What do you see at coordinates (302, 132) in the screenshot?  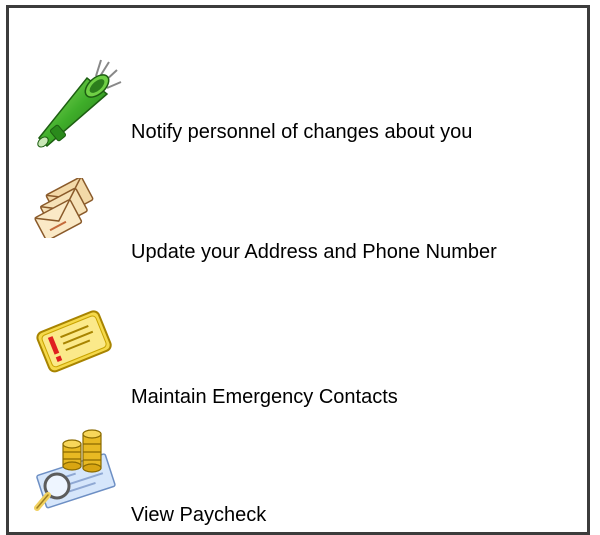 I see `notify-personnel-label: Notify personnel of changes about you` at bounding box center [302, 132].